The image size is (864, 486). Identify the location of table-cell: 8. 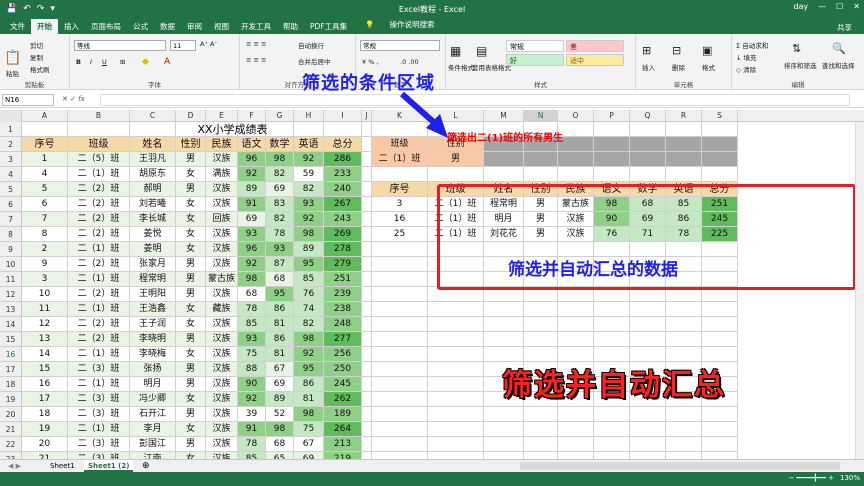
(45, 234).